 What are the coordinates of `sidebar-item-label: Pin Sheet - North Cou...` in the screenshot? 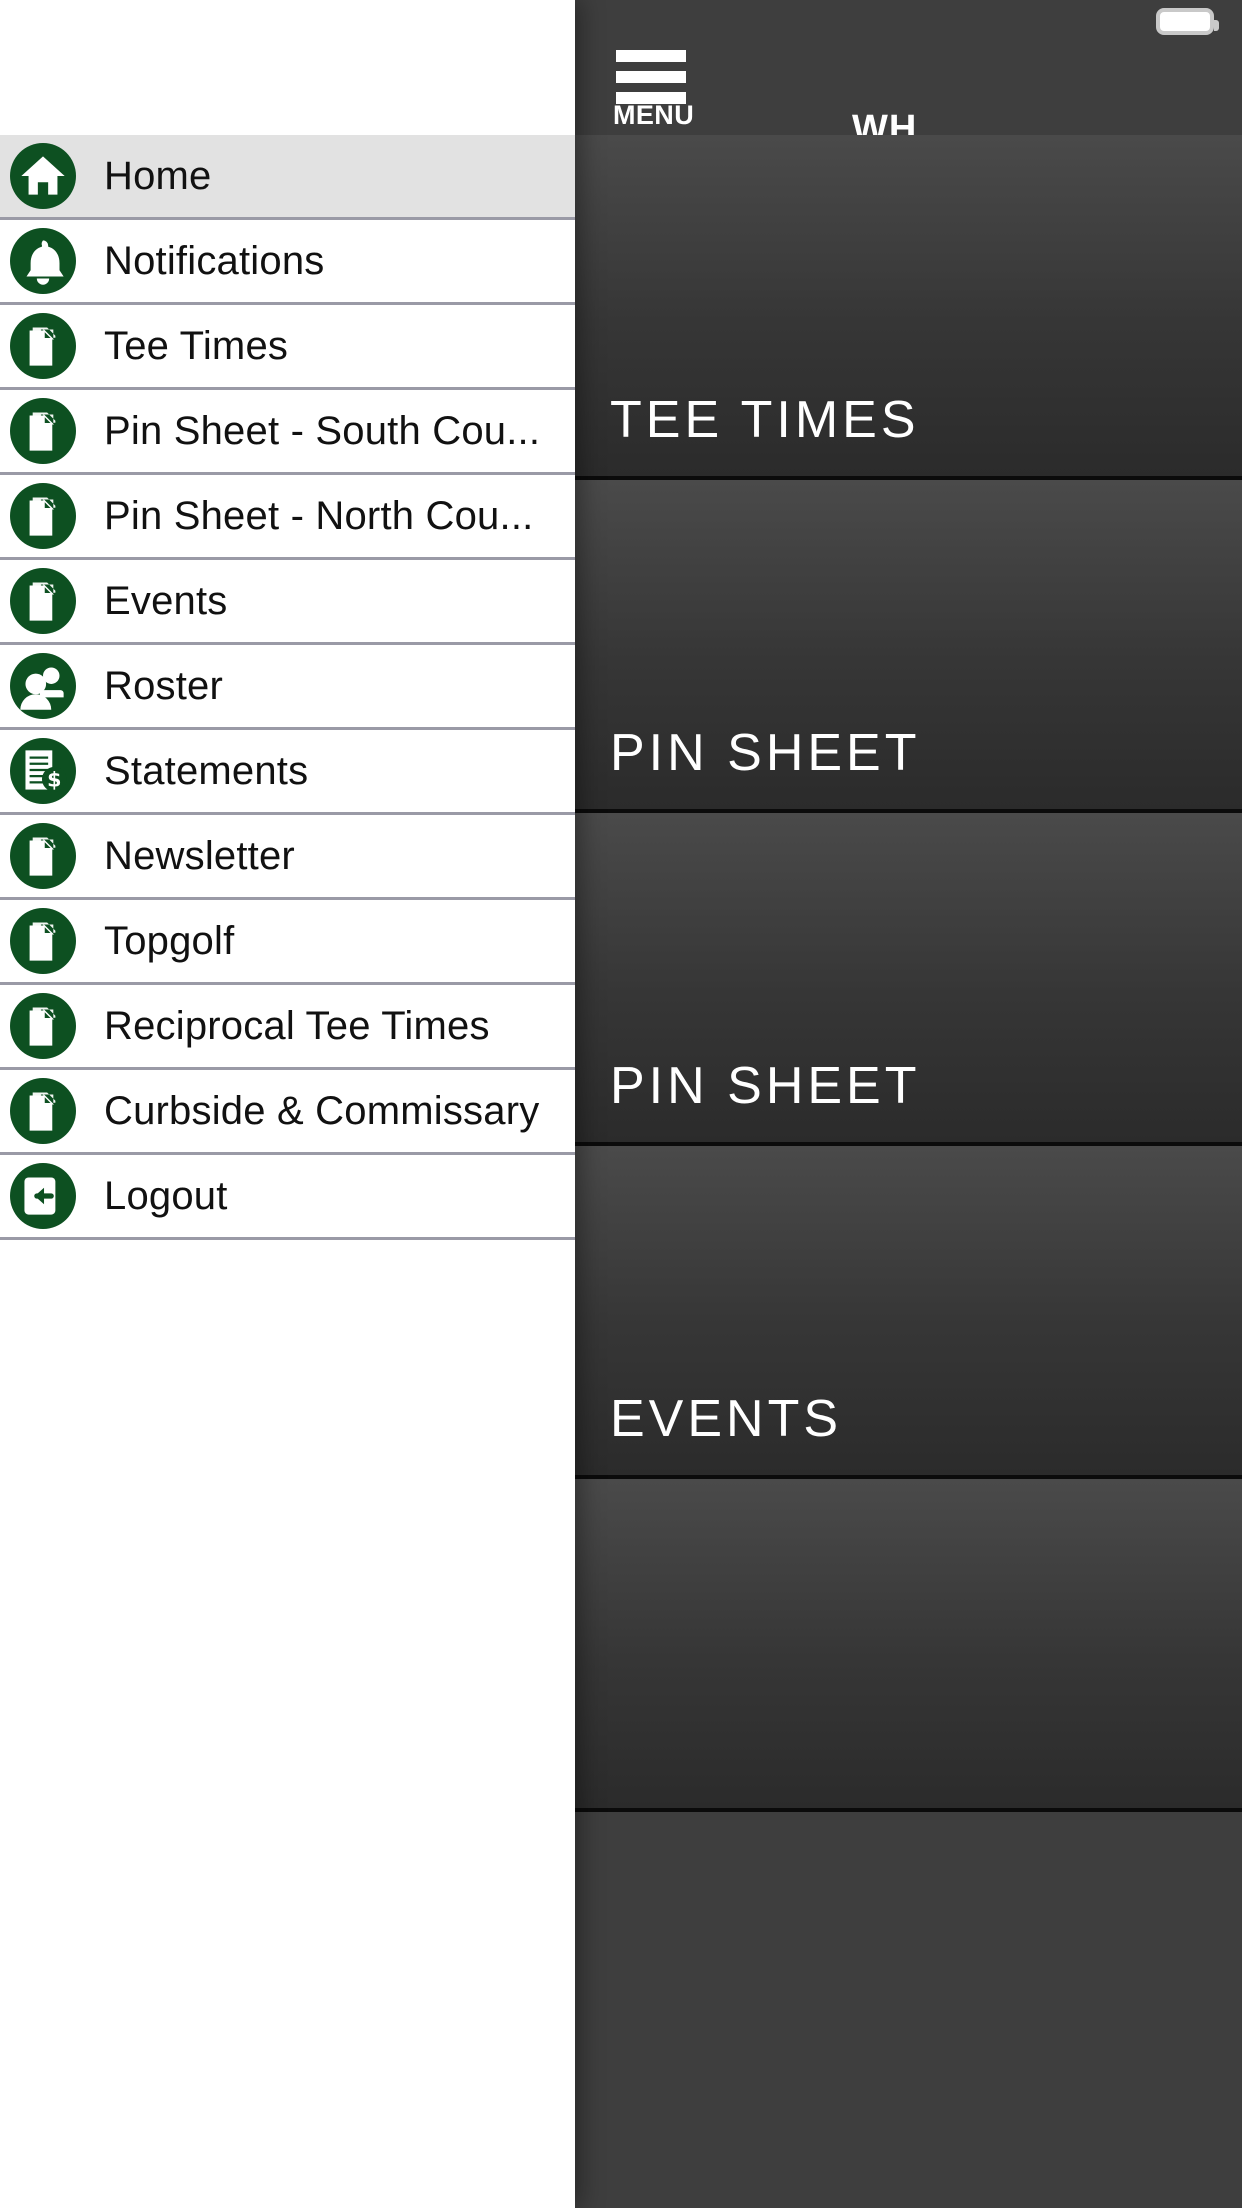 It's located at (319, 515).